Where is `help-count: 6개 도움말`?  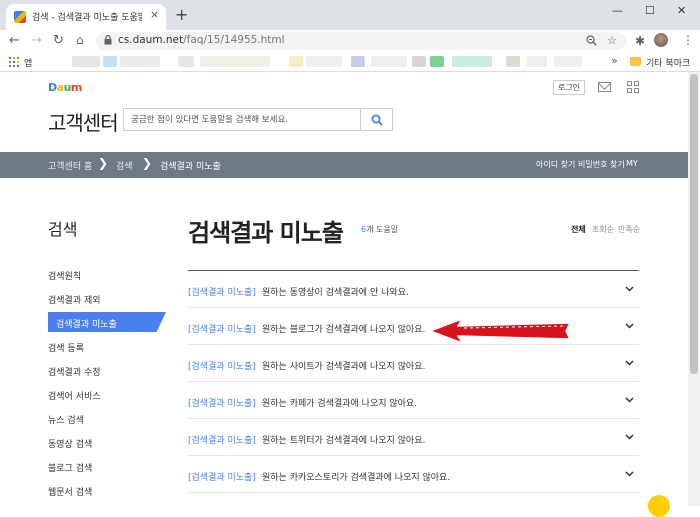
help-count: 6개 도움말 is located at coordinates (379, 229).